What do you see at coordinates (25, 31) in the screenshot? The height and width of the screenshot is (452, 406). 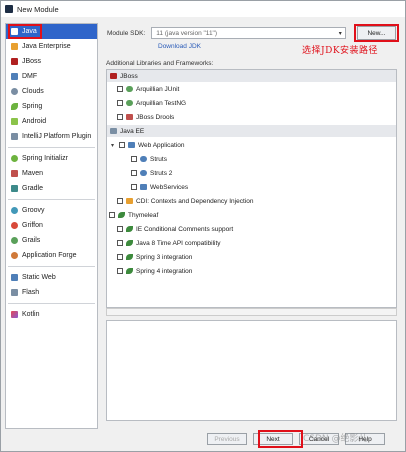 I see `java-highlight-box` at bounding box center [25, 31].